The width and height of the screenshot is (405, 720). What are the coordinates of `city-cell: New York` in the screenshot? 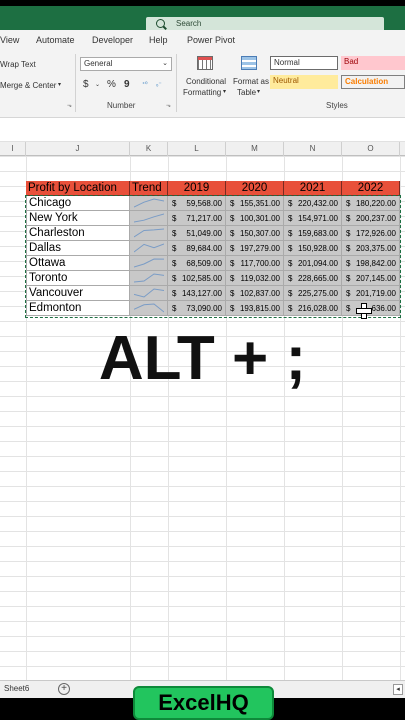 It's located at (78, 218).